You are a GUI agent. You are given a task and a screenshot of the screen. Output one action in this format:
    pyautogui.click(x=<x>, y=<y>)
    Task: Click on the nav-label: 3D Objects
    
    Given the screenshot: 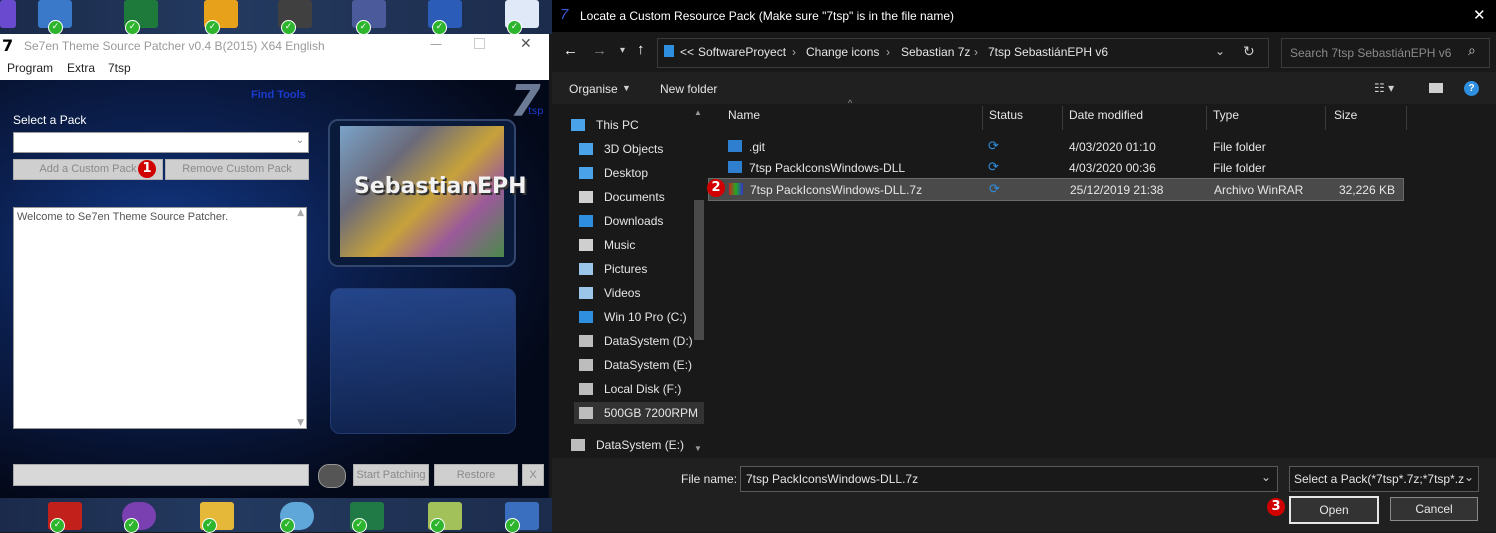 What is the action you would take?
    pyautogui.click(x=634, y=149)
    